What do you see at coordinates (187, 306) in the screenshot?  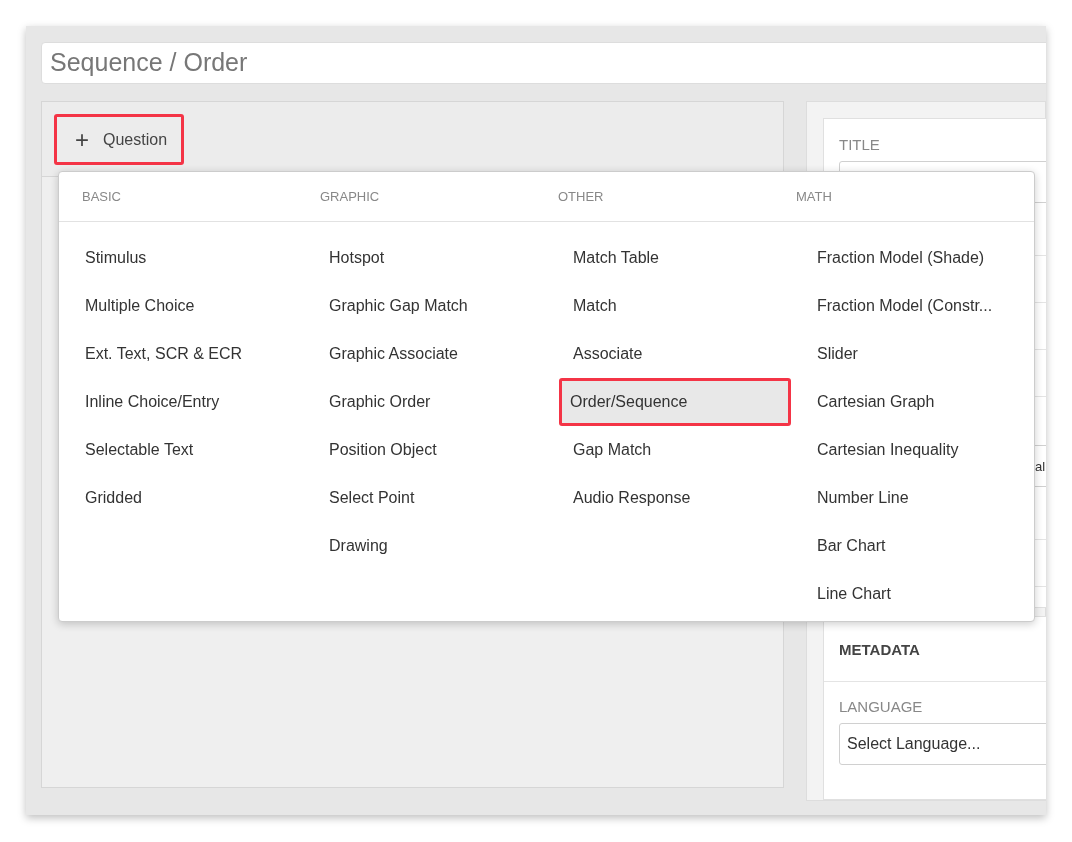 I see `menu-item: Multiple Choice` at bounding box center [187, 306].